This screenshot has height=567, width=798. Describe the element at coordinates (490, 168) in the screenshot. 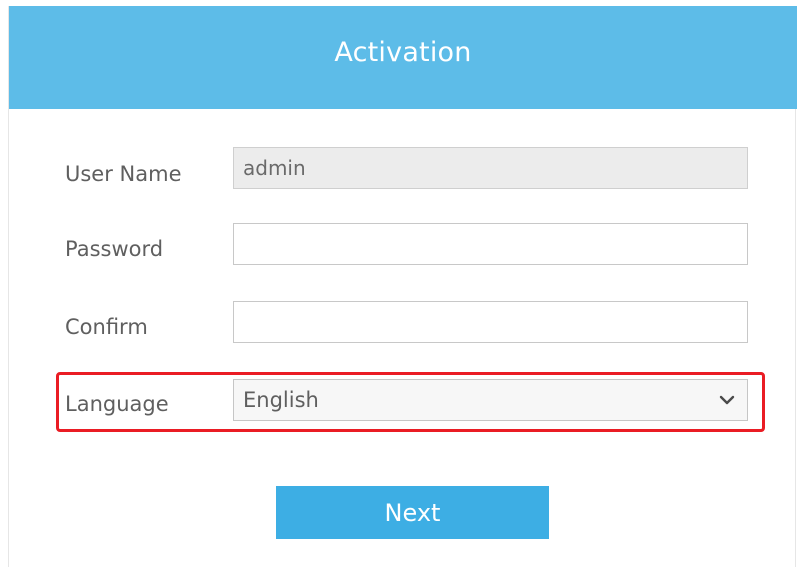

I see `username-field` at that location.